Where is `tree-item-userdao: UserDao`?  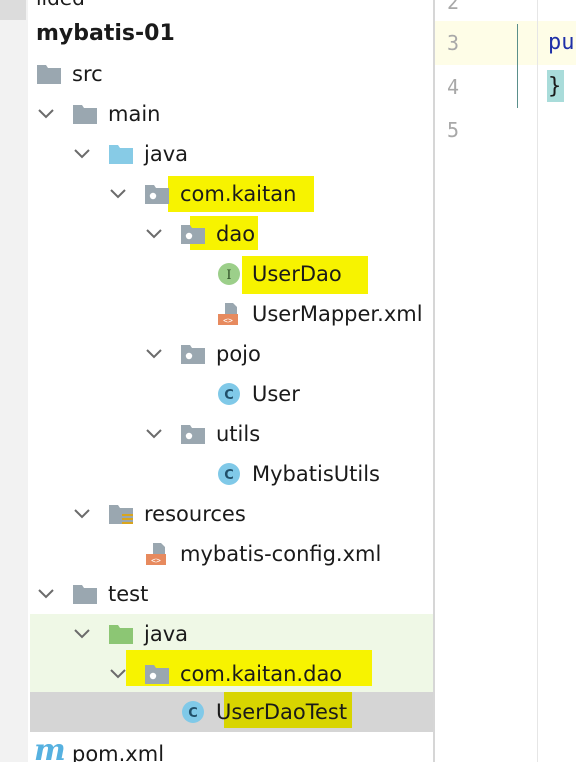 tree-item-userdao: UserDao is located at coordinates (232, 274).